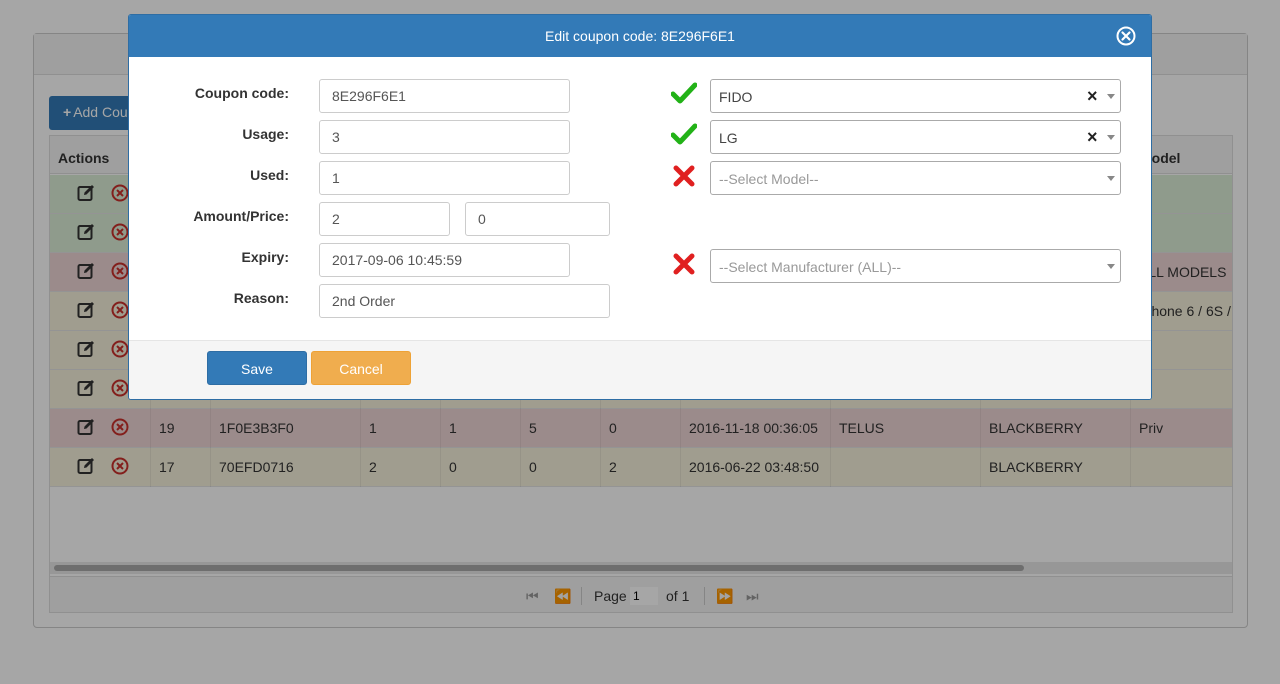  Describe the element at coordinates (444, 137) in the screenshot. I see `usage-input` at that location.